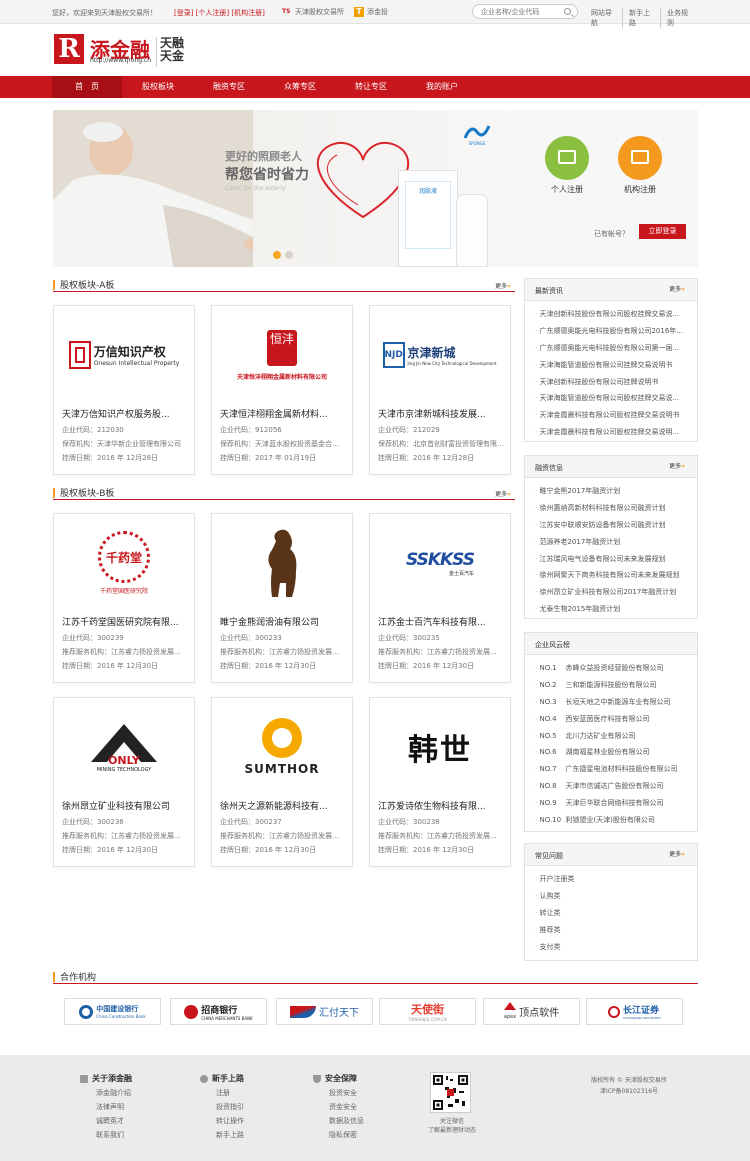  Describe the element at coordinates (313, 12) in the screenshot. I see `site-link-tjse: TS 天津股权交易所` at that location.